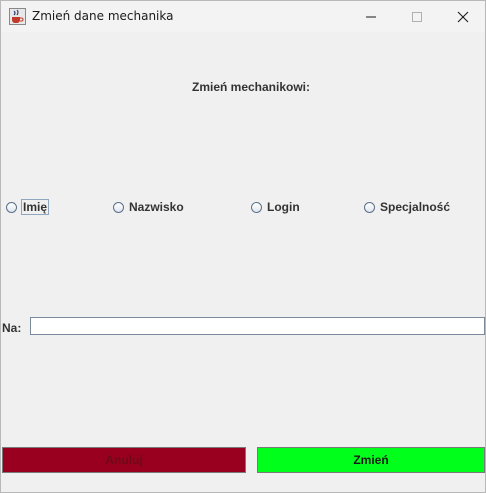 This screenshot has height=493, width=486. What do you see at coordinates (251, 87) in the screenshot?
I see `change-mechanic-heading: Zmień mechanikowi:` at bounding box center [251, 87].